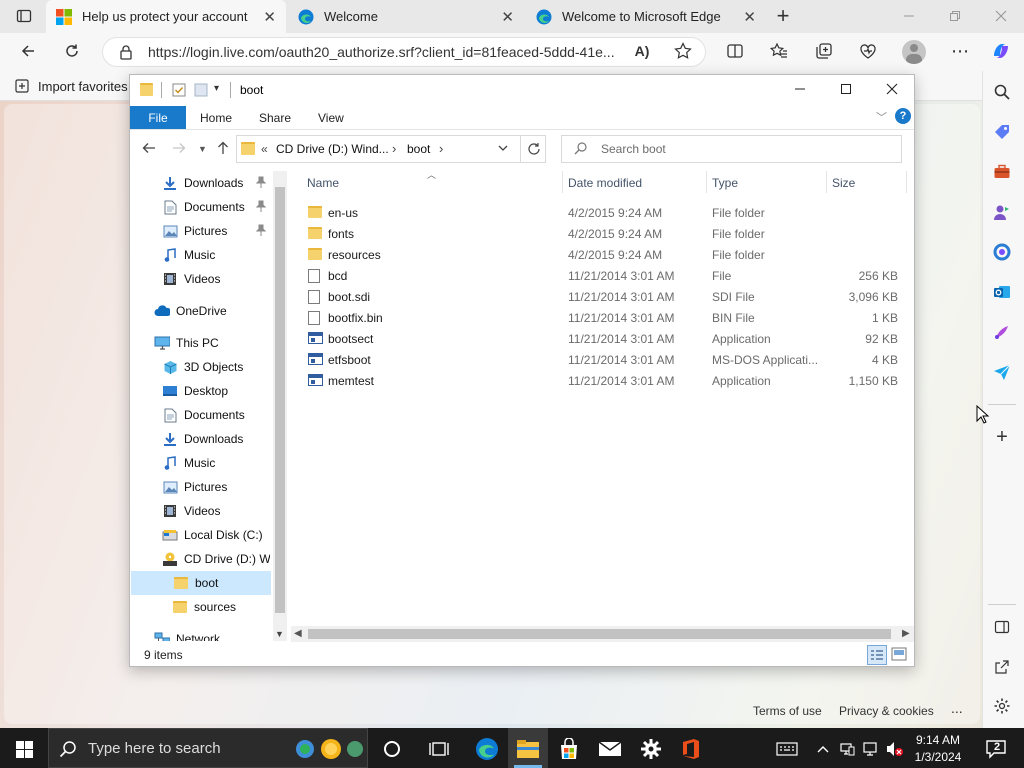  I want to click on nav-item-local-disk-c: Local Disk (C:), so click(200, 535).